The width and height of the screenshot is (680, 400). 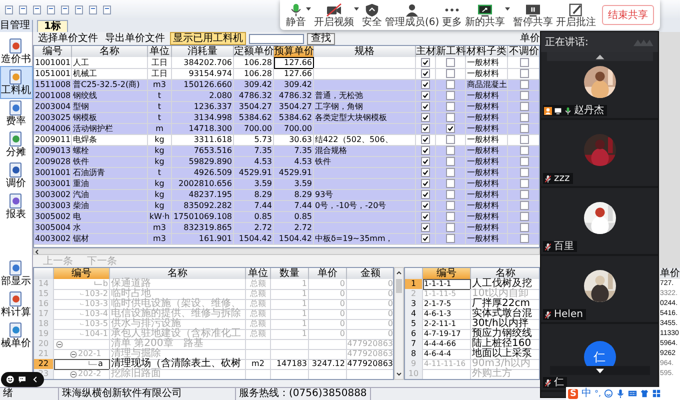 I want to click on meeting-button: 新的共享, so click(x=485, y=15).